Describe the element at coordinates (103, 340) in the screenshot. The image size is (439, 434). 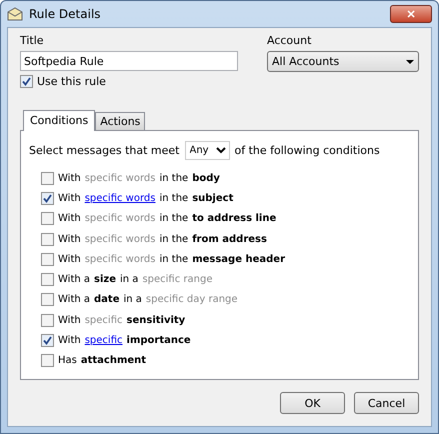
I see `condition-link: specific` at that location.